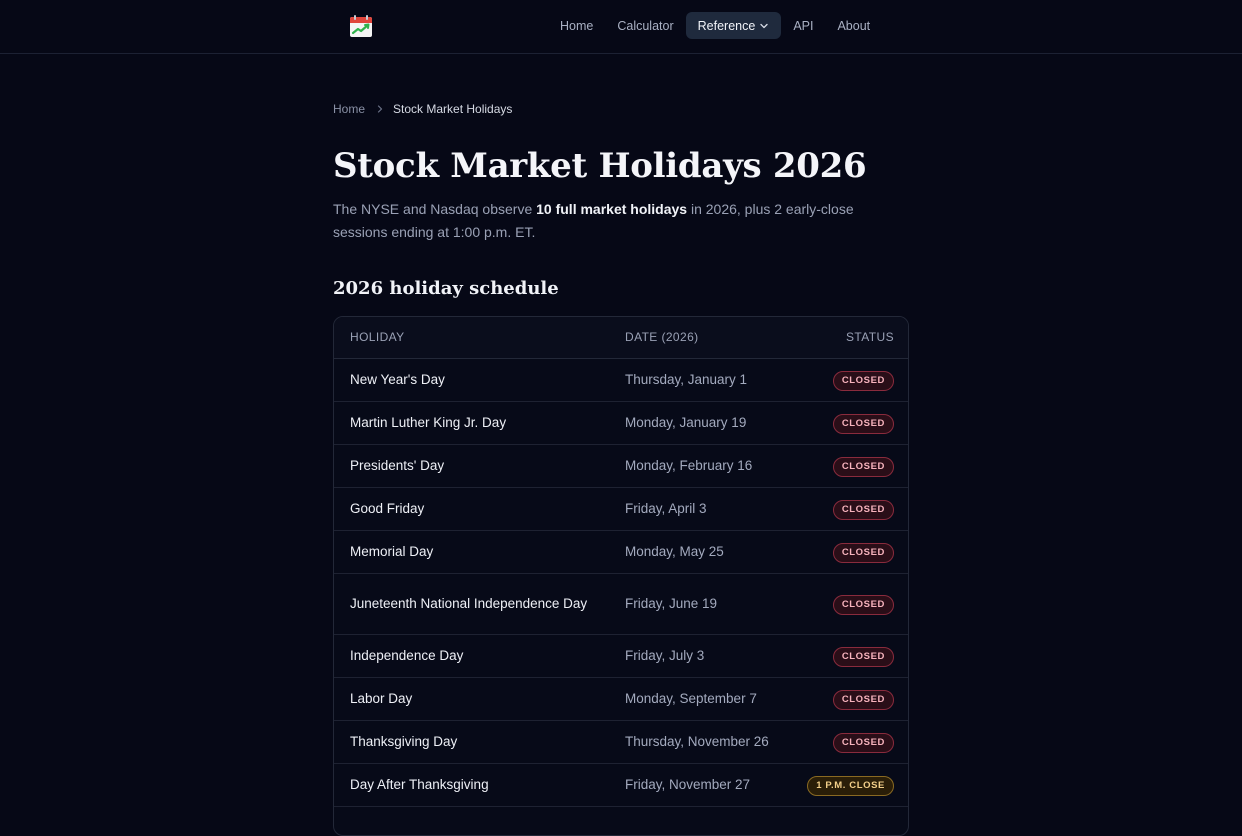 This screenshot has height=836, width=1242. I want to click on table-row: Independence Day Friday, July 3 CLOSED, so click(621, 656).